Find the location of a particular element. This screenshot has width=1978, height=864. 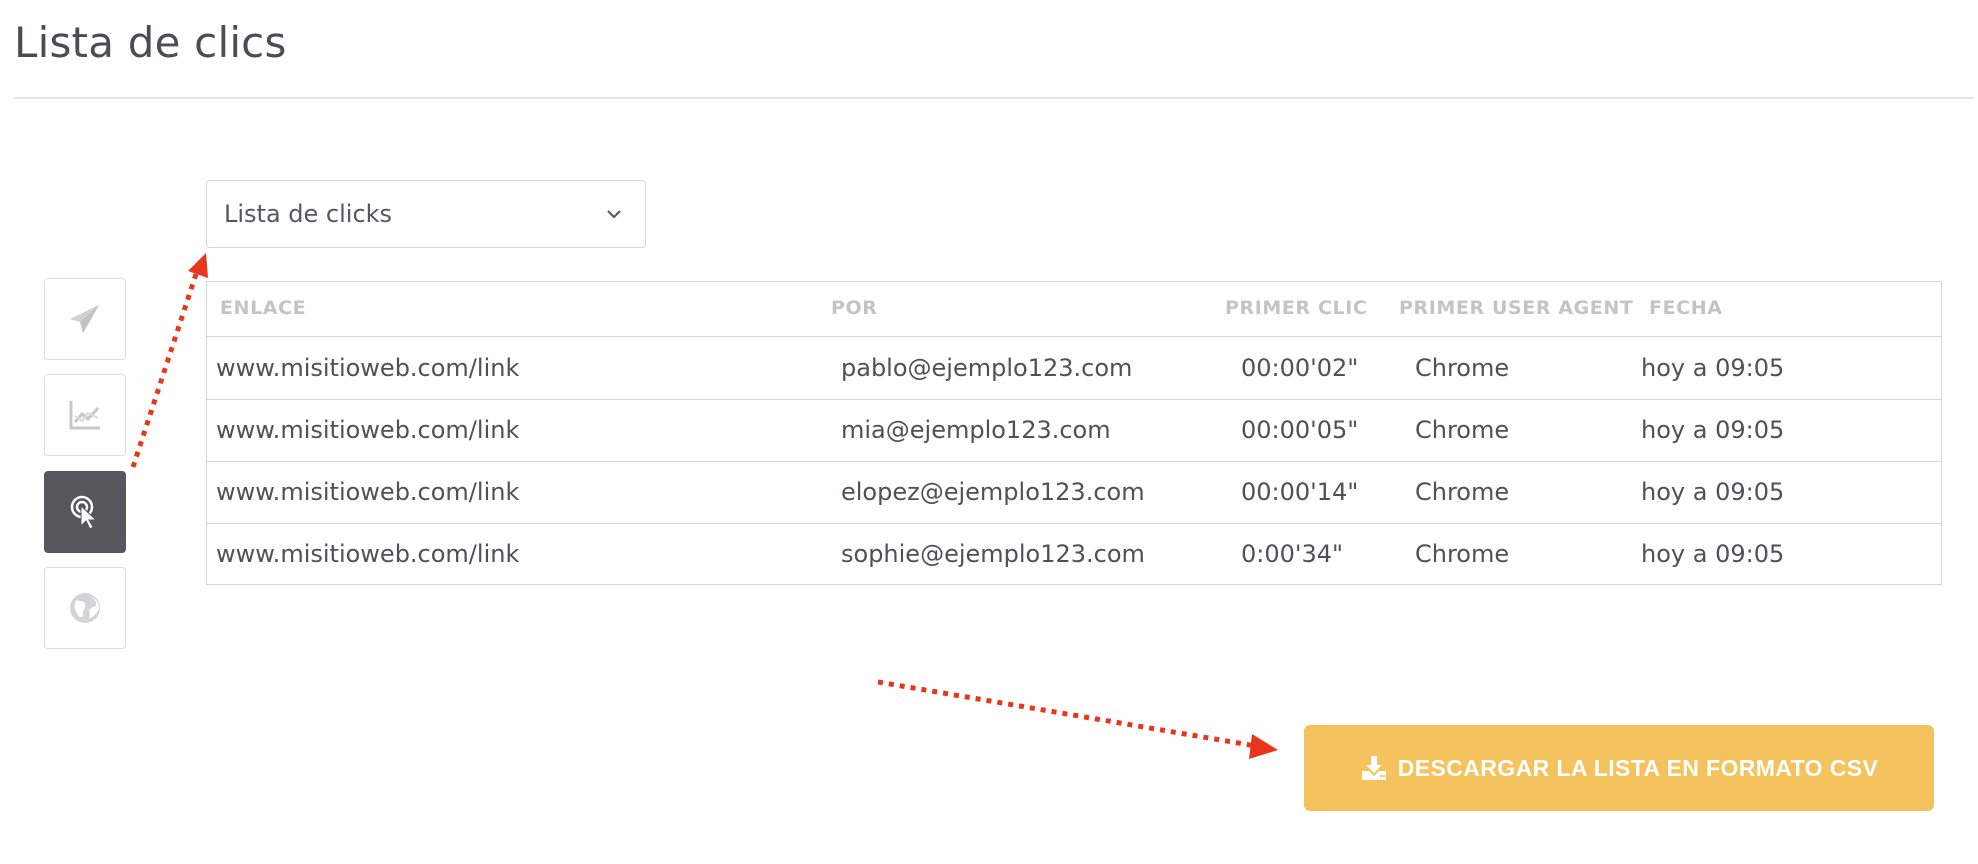

download-icon is located at coordinates (1373, 768).